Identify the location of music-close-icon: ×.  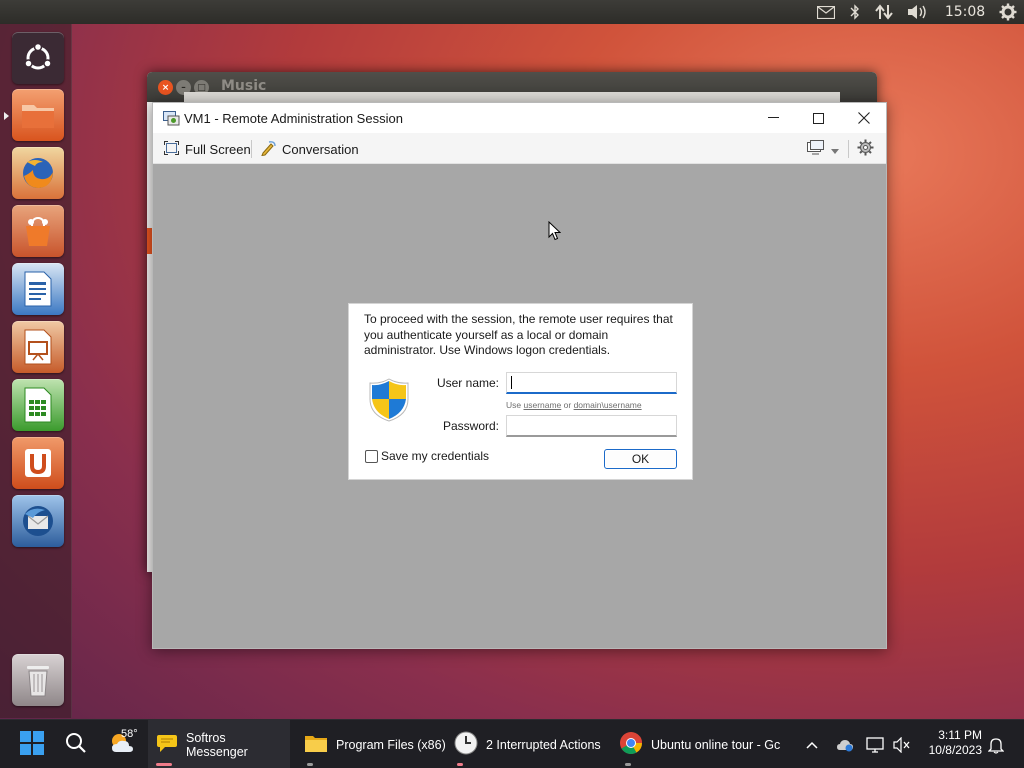
(165, 87).